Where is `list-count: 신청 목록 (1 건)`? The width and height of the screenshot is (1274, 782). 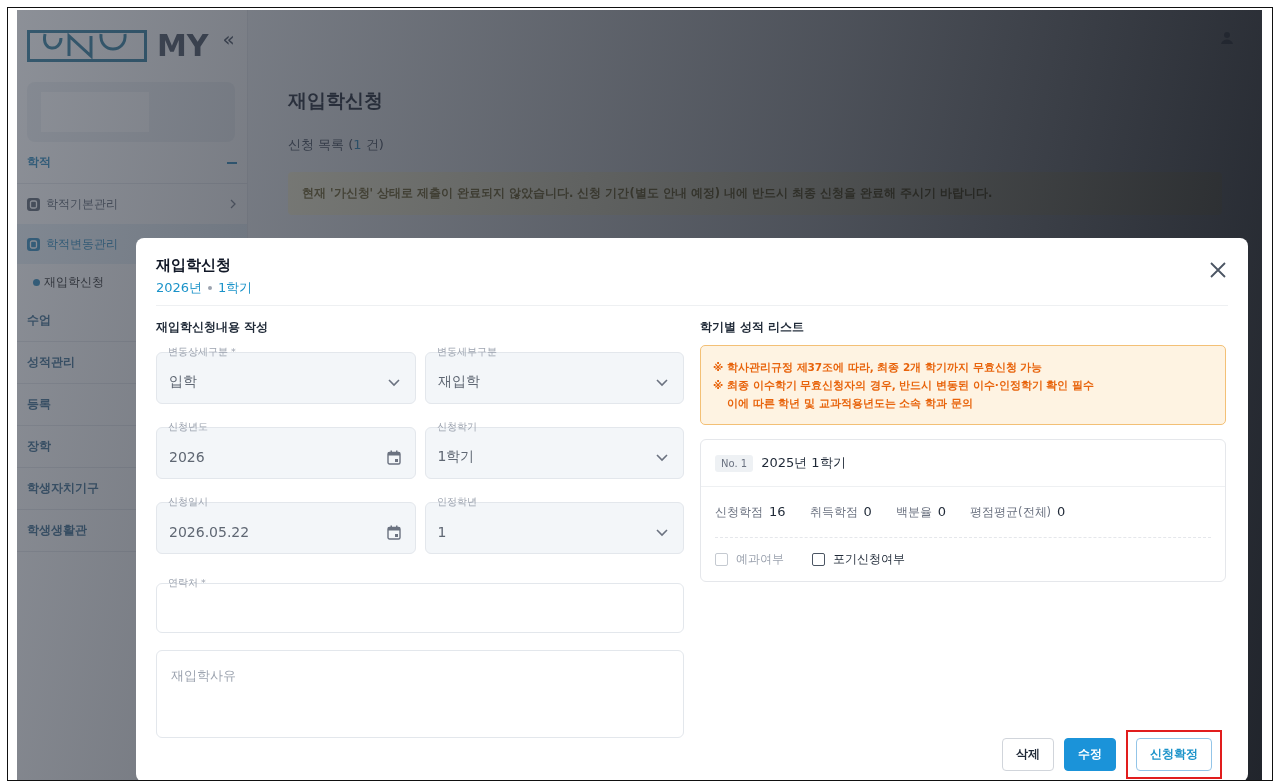 list-count: 신청 목록 (1 건) is located at coordinates (336, 145).